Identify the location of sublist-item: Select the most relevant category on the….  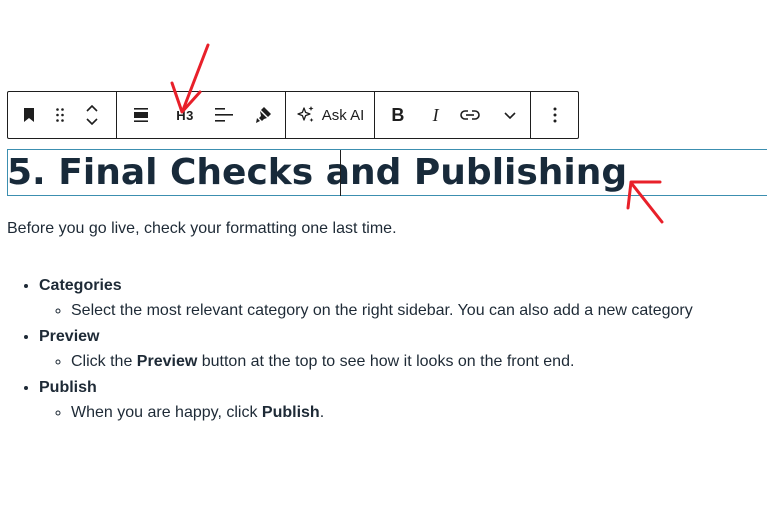
(382, 311).